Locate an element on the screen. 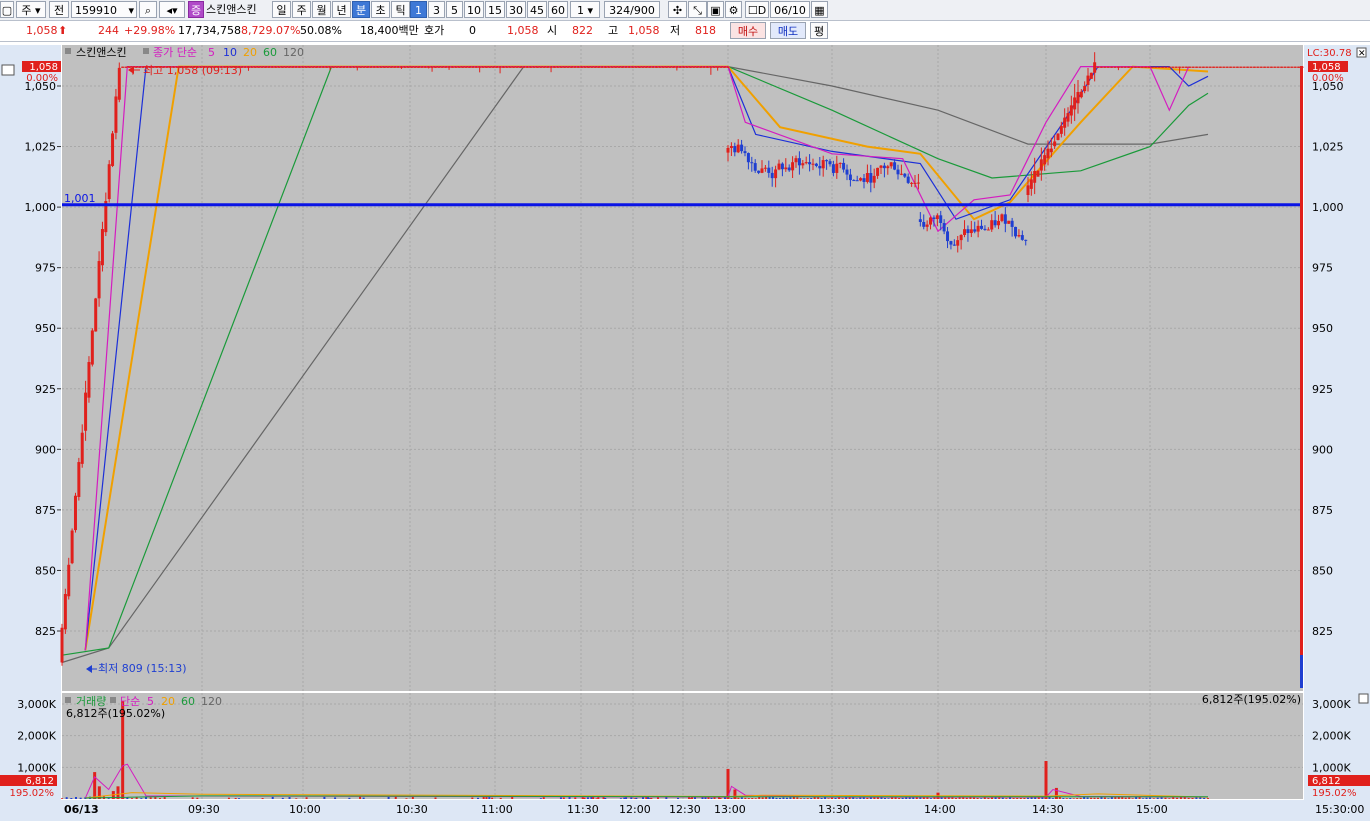  close-icon: ✕ is located at coordinates (1362, 54).